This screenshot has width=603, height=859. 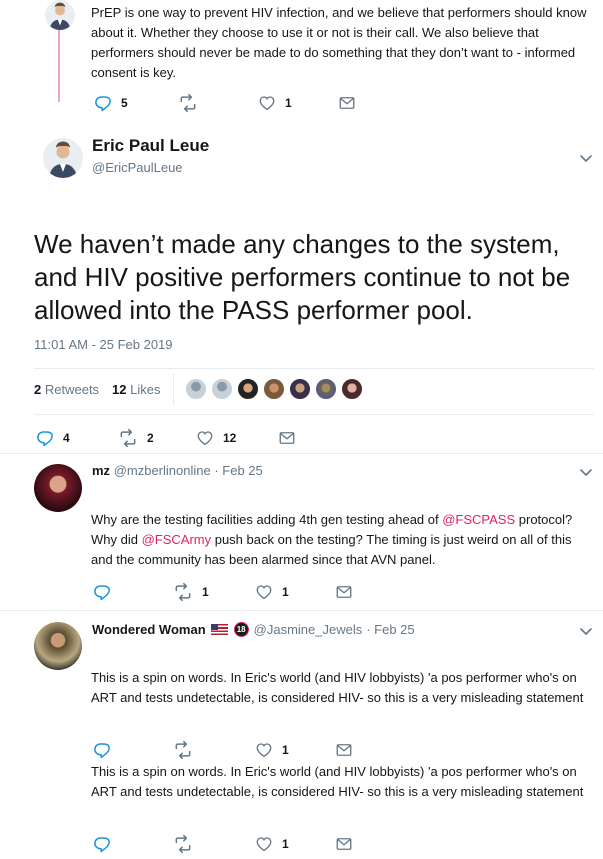 What do you see at coordinates (238, 470) in the screenshot?
I see `reply1-date: · Feb 25` at bounding box center [238, 470].